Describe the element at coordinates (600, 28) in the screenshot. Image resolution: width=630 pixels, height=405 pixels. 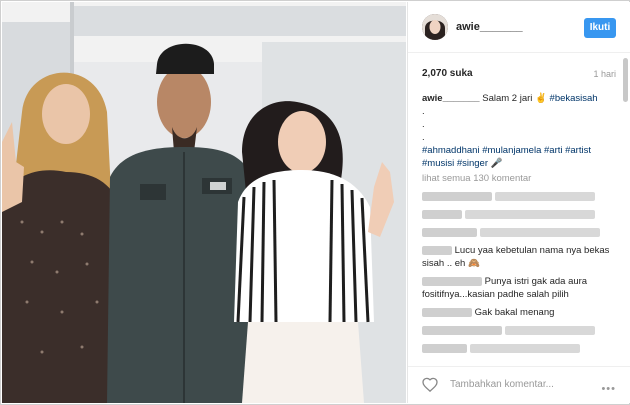
I see `follow-button: Ikuti` at that location.